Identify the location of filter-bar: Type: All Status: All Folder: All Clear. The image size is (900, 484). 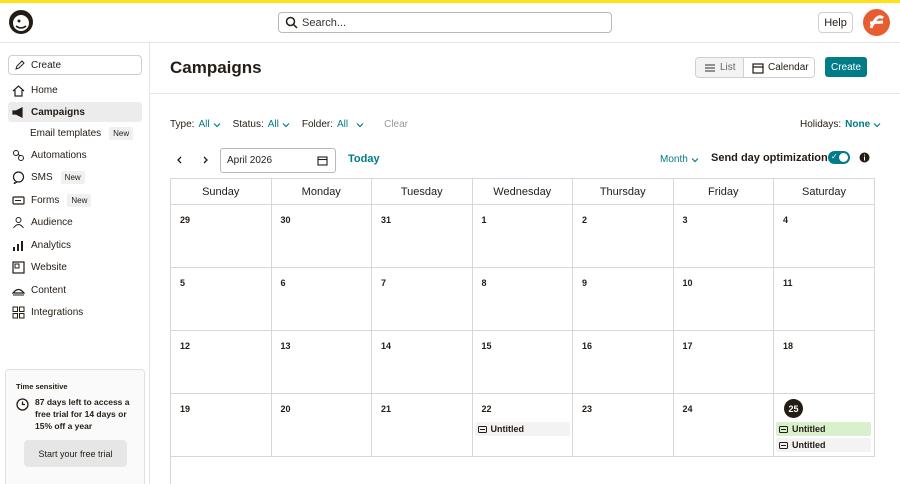
(289, 124).